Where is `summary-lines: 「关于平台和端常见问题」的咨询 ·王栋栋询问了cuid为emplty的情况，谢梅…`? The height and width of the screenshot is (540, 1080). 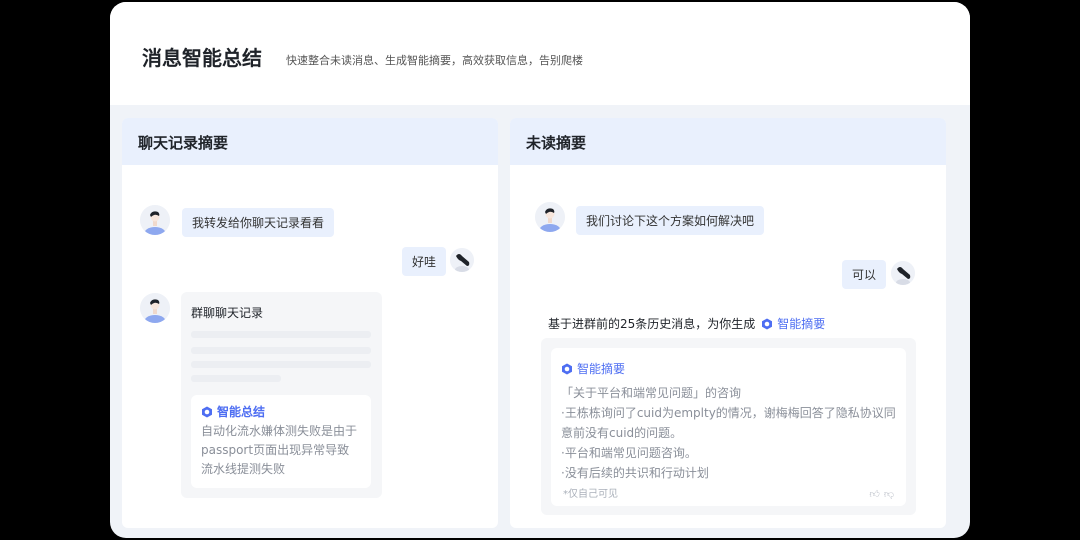
summary-lines: 「关于平台和端常见问题」的咨询 ·王栋栋询问了cuid为emplty的情况，谢梅… is located at coordinates (728, 433).